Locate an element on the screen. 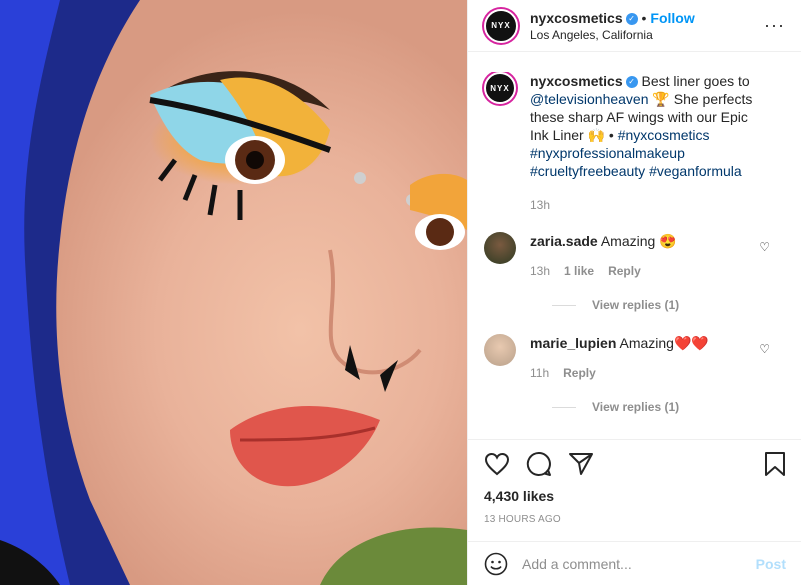 Image resolution: width=801 pixels, height=585 pixels. hashtag-link: #crueltyfreebeauty is located at coordinates (587, 171).